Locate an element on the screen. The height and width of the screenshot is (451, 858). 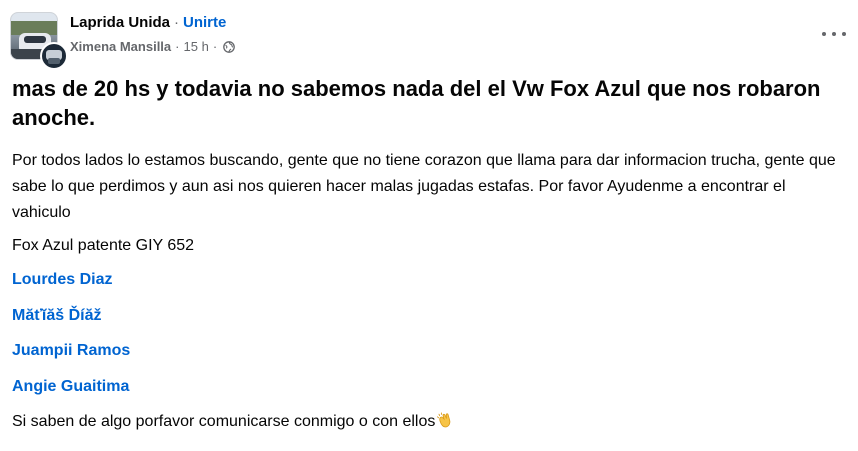
header-line-meta: Ximena Mansilla · 15 h · is located at coordinates (153, 47).